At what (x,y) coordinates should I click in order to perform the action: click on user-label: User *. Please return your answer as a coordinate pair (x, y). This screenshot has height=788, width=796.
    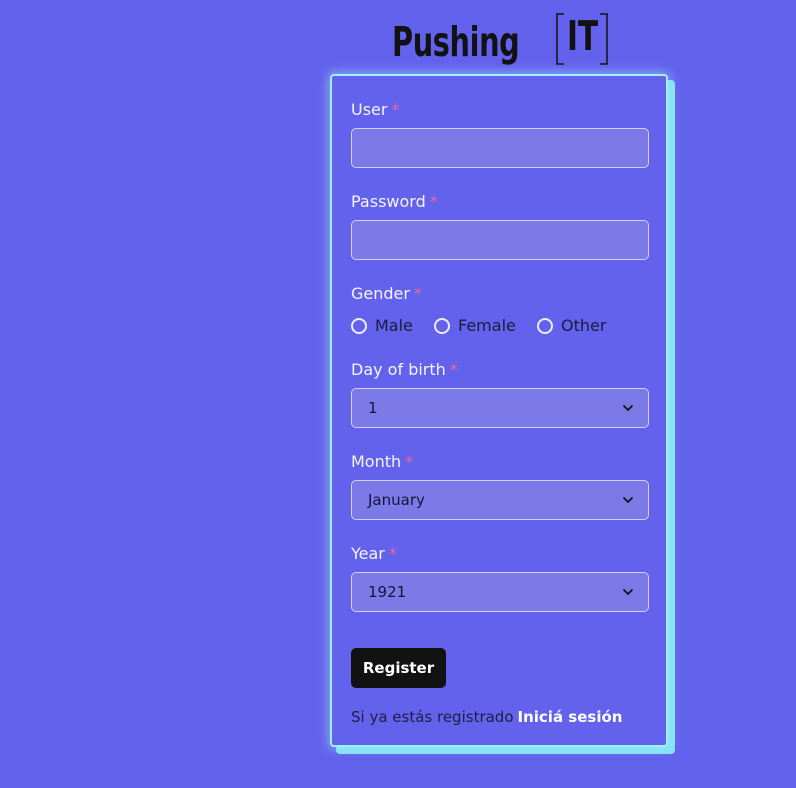
    Looking at the image, I should click on (375, 110).